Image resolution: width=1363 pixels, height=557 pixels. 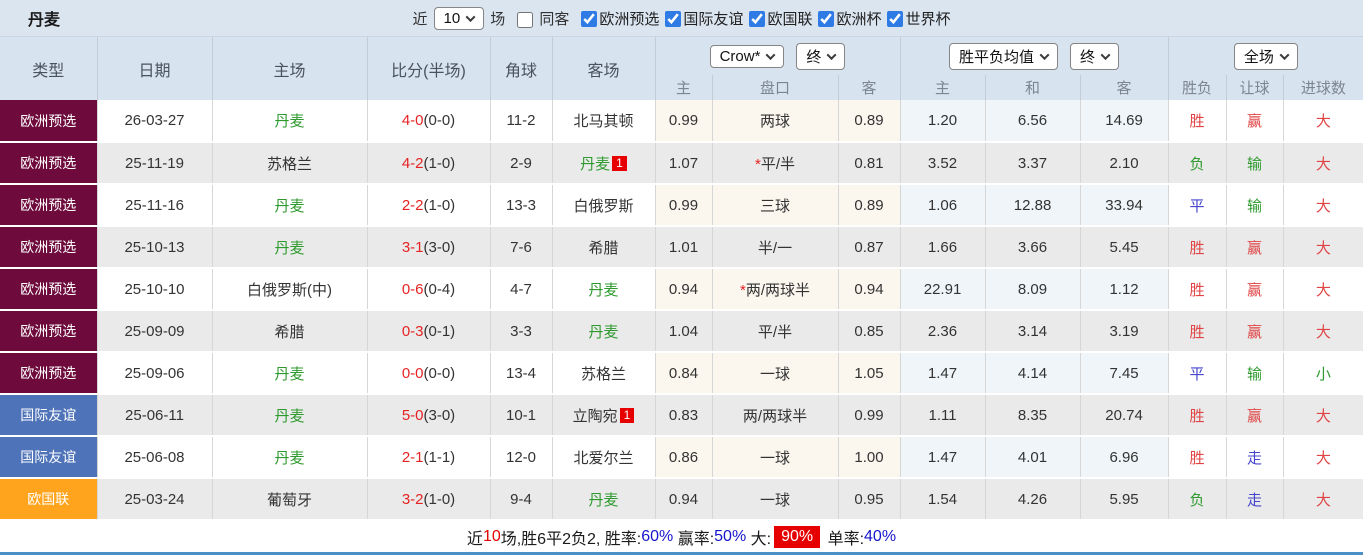 What do you see at coordinates (1095, 56) in the screenshot?
I see `average-odds-time-select: 终` at bounding box center [1095, 56].